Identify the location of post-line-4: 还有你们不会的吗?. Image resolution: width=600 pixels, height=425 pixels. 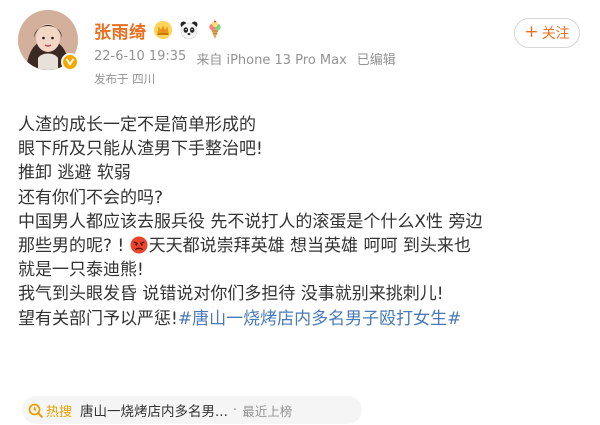
(91, 197).